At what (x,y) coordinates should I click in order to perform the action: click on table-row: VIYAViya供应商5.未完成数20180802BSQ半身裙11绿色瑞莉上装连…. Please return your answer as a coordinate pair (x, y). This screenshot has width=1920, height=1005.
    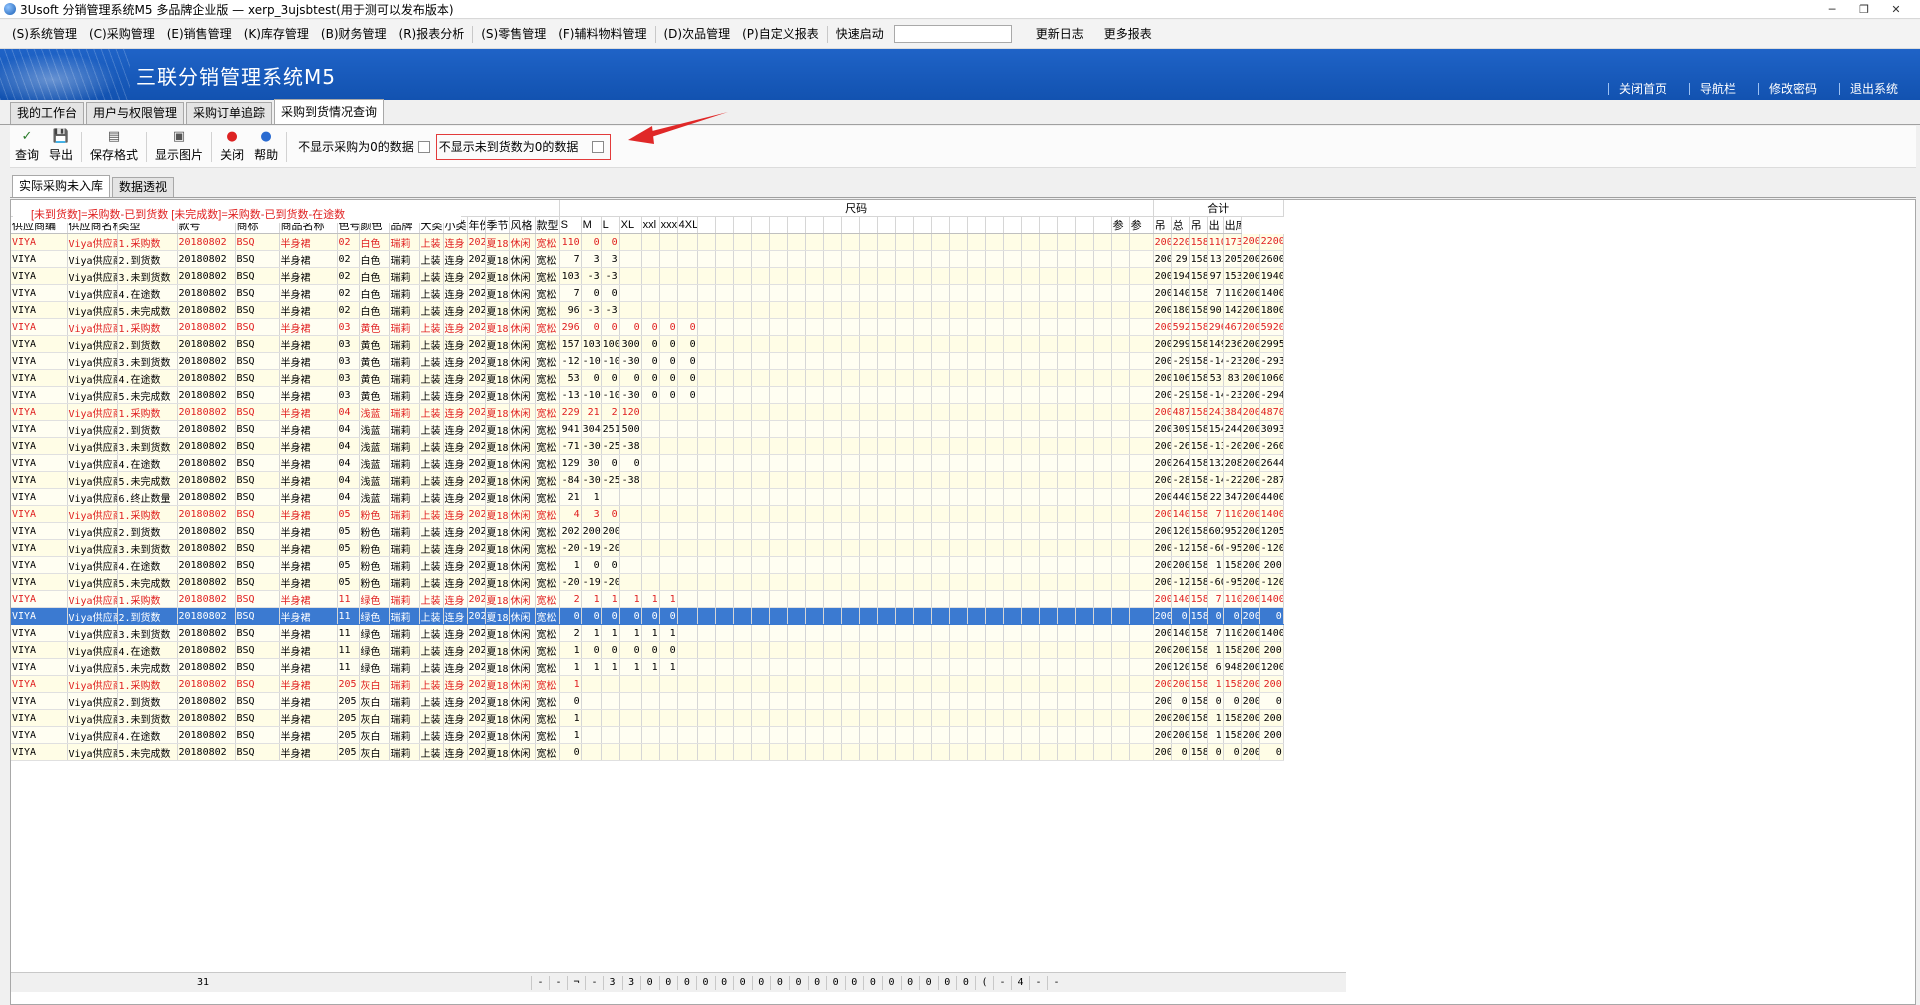
    Looking at the image, I should click on (647, 667).